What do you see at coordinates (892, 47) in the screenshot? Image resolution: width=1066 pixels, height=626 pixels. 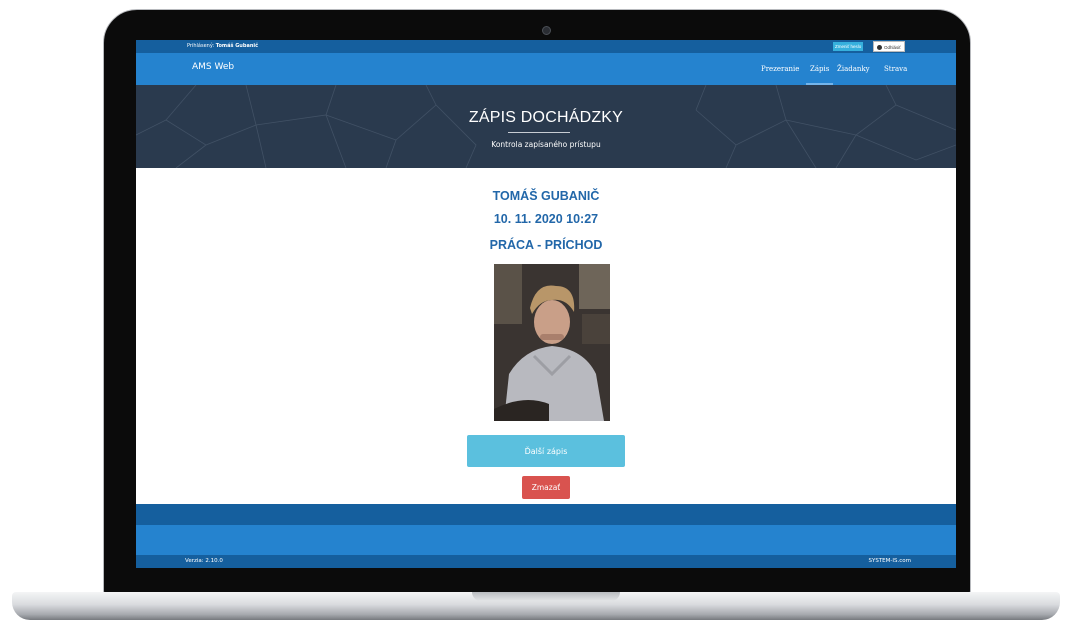 I see `logout-label: Odhlásiť` at bounding box center [892, 47].